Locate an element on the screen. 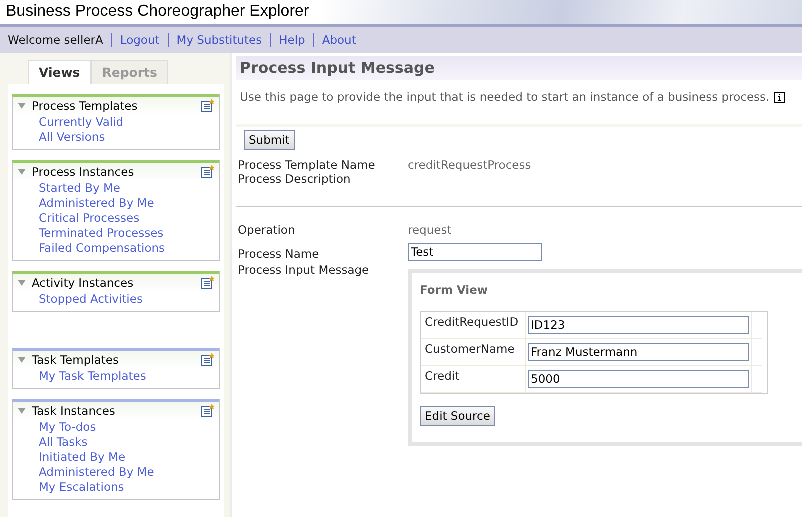  nav-link: Logout is located at coordinates (140, 40).